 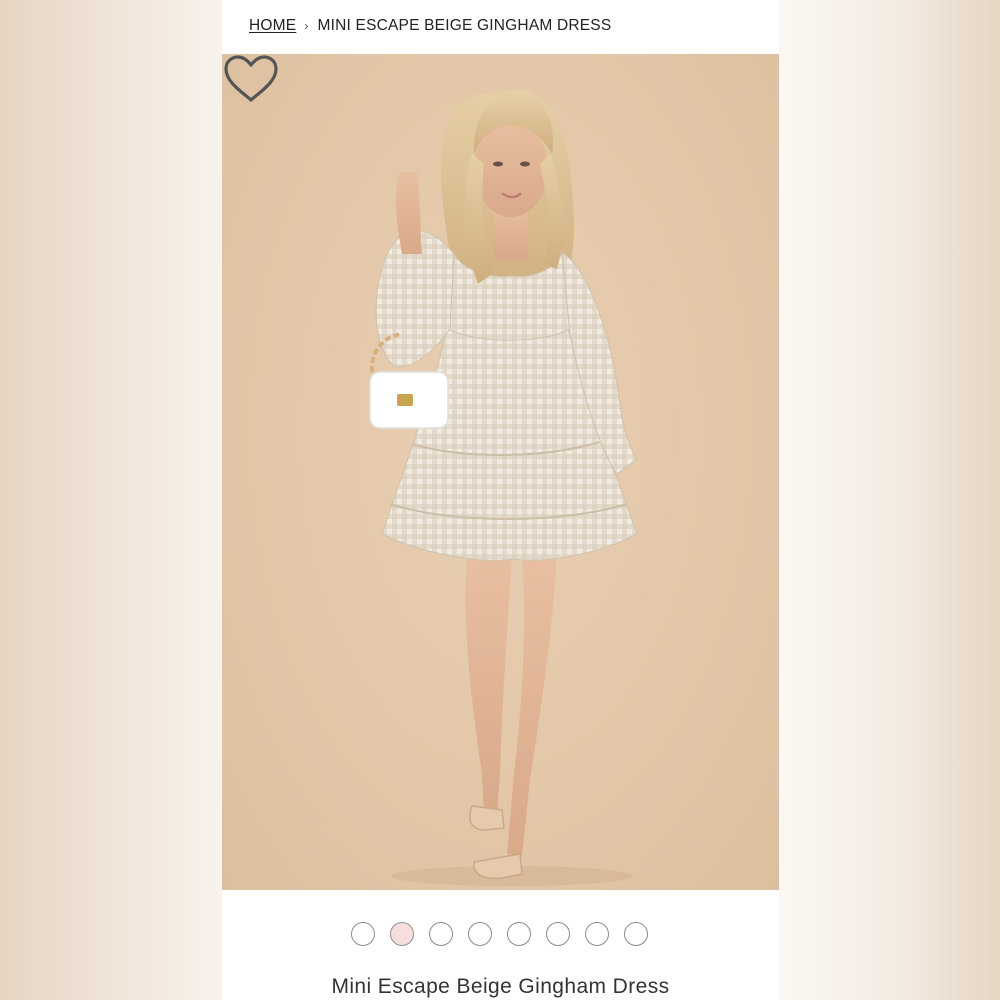 I want to click on breadcrumb: HOME › MINI ESCAPE BEIGE GINGHAM DRESS, so click(x=430, y=26).